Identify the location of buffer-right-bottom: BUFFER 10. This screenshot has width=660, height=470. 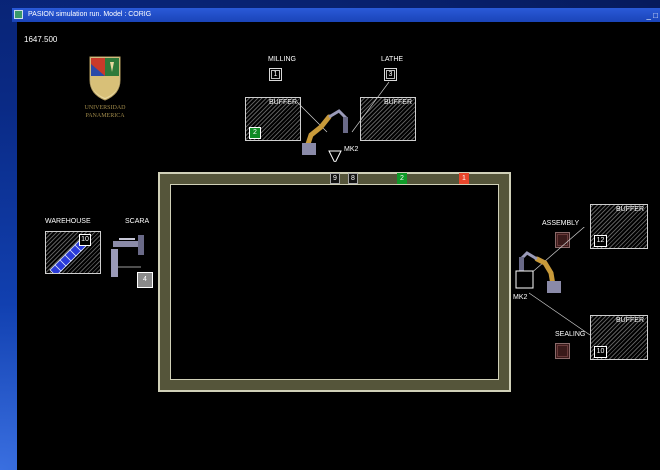
(619, 337).